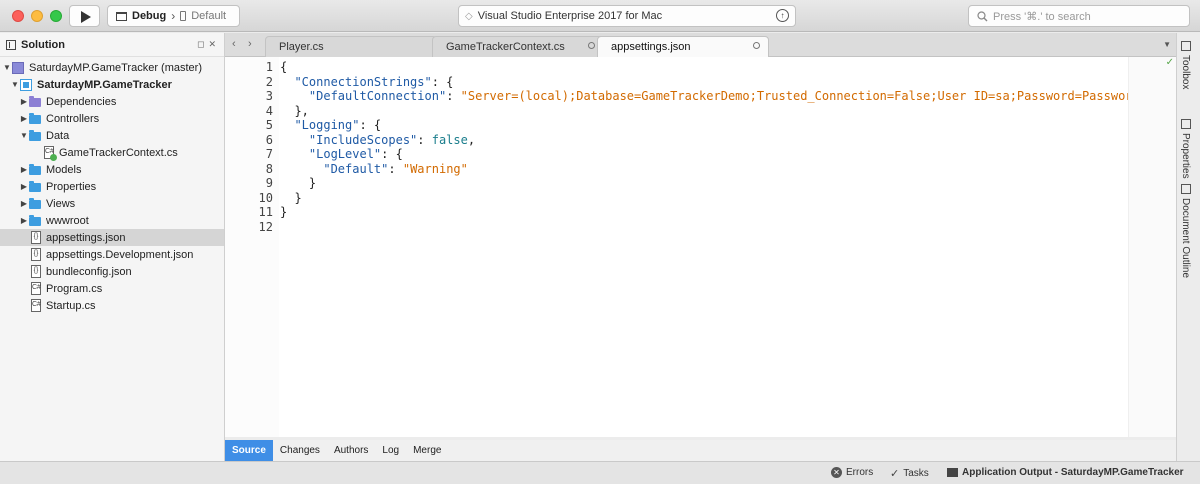 The width and height of the screenshot is (1200, 484). Describe the element at coordinates (301, 47) in the screenshot. I see `tab-label: Player.cs` at that location.